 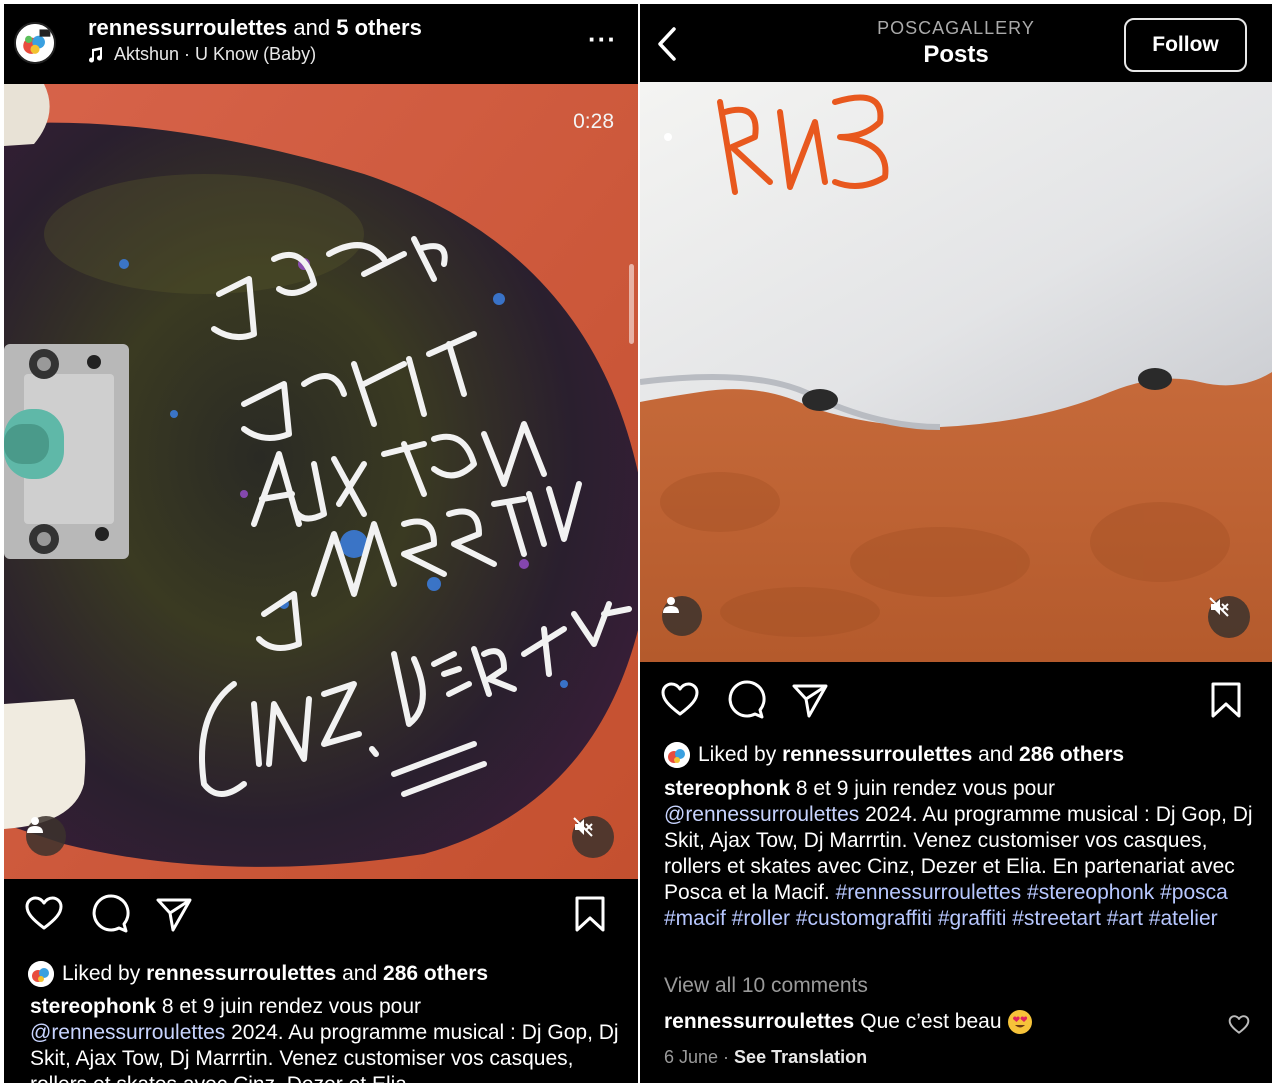 I want to click on comment-like-button, so click(x=1239, y=1027).